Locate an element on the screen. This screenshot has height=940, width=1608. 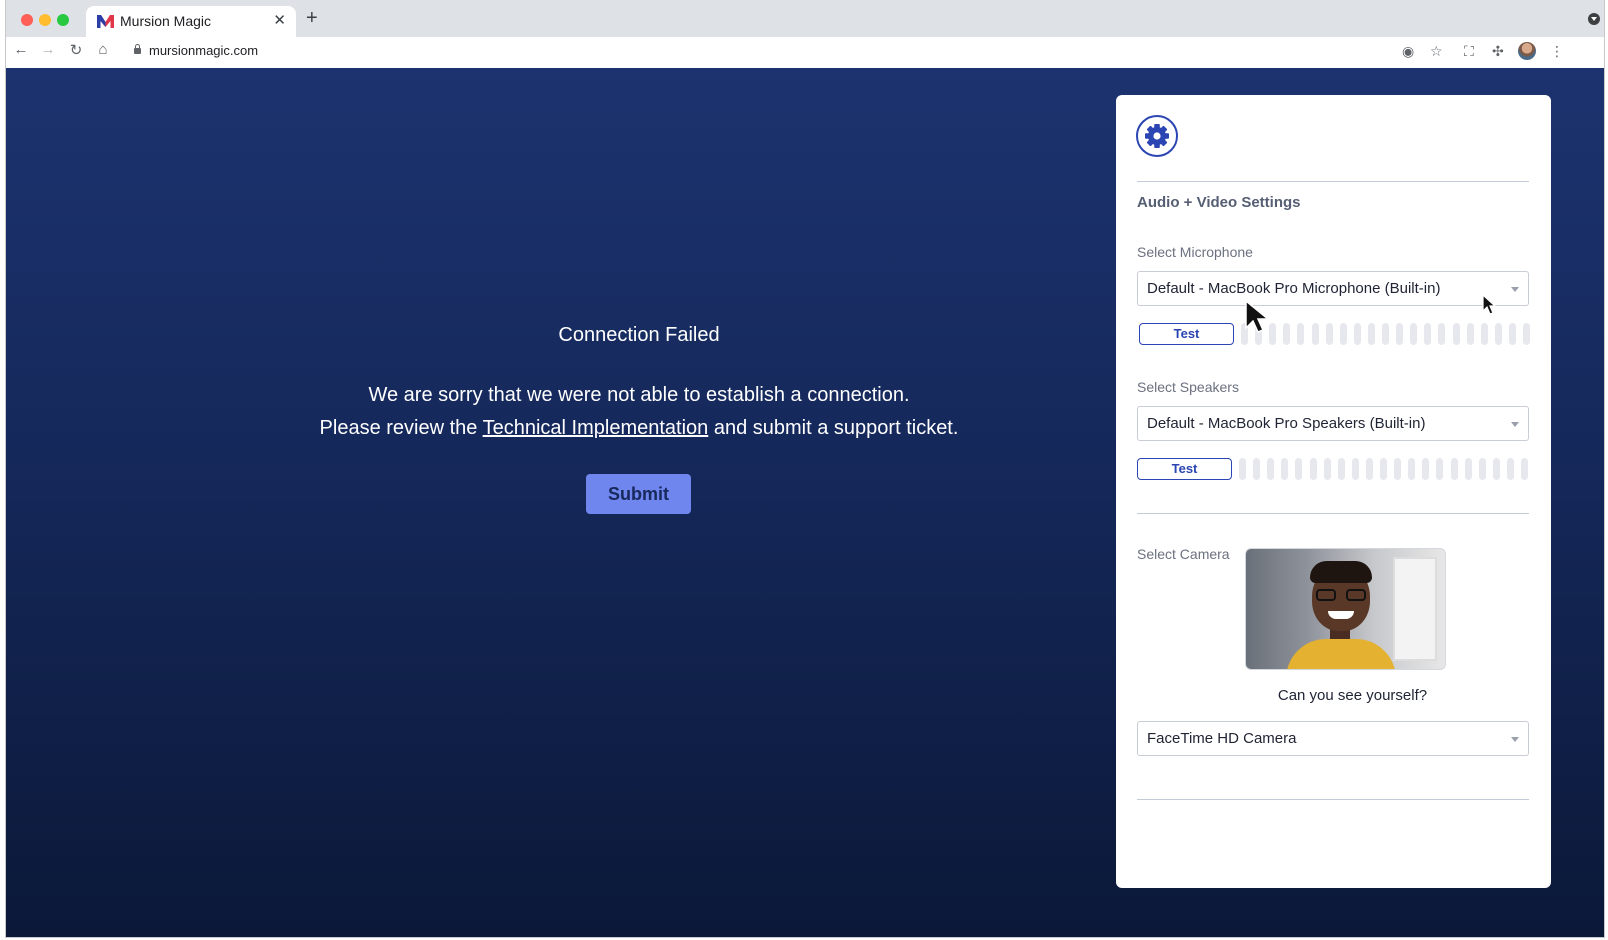
error-title: Connection Failed is located at coordinates (639, 335).